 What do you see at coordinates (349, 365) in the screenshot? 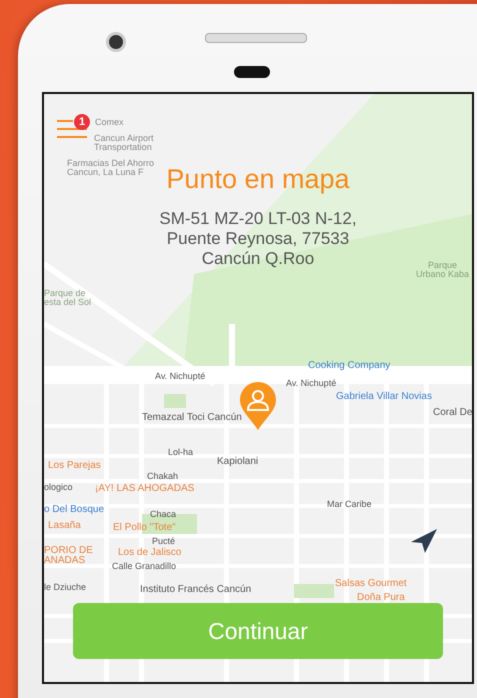
I see `map-label: Cooking Company` at bounding box center [349, 365].